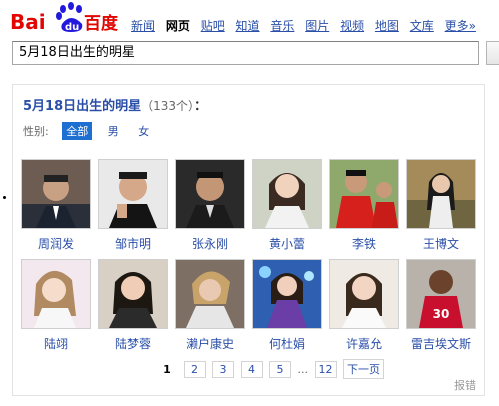  I want to click on celebrity-card: 周润发, so click(56, 205).